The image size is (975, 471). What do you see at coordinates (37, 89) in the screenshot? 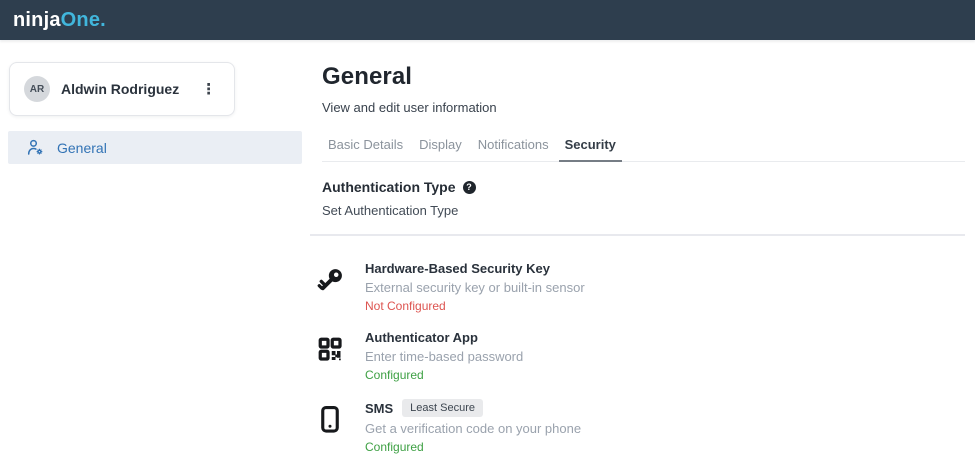
I see `avatar: AR` at bounding box center [37, 89].